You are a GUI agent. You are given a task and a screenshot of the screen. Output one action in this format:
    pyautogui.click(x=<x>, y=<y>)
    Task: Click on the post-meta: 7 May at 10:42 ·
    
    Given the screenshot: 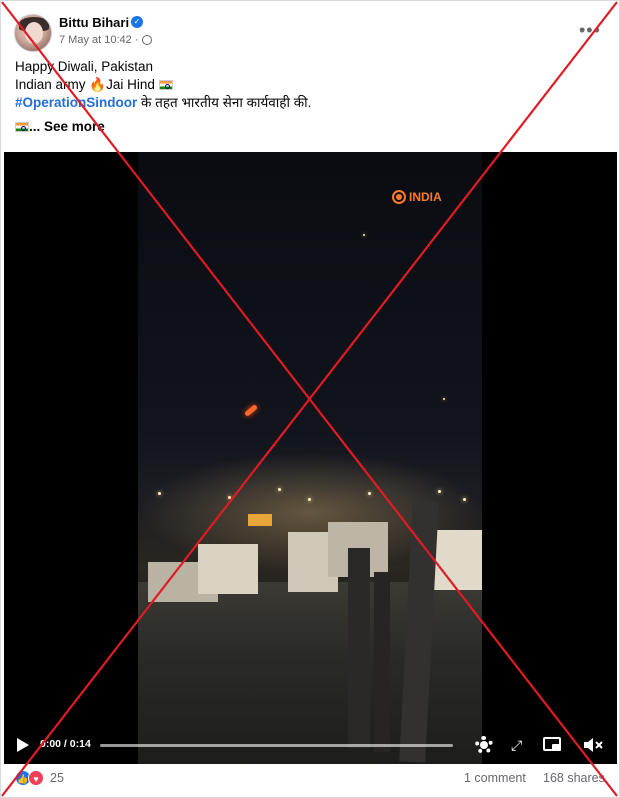 What is the action you would take?
    pyautogui.click(x=105, y=40)
    